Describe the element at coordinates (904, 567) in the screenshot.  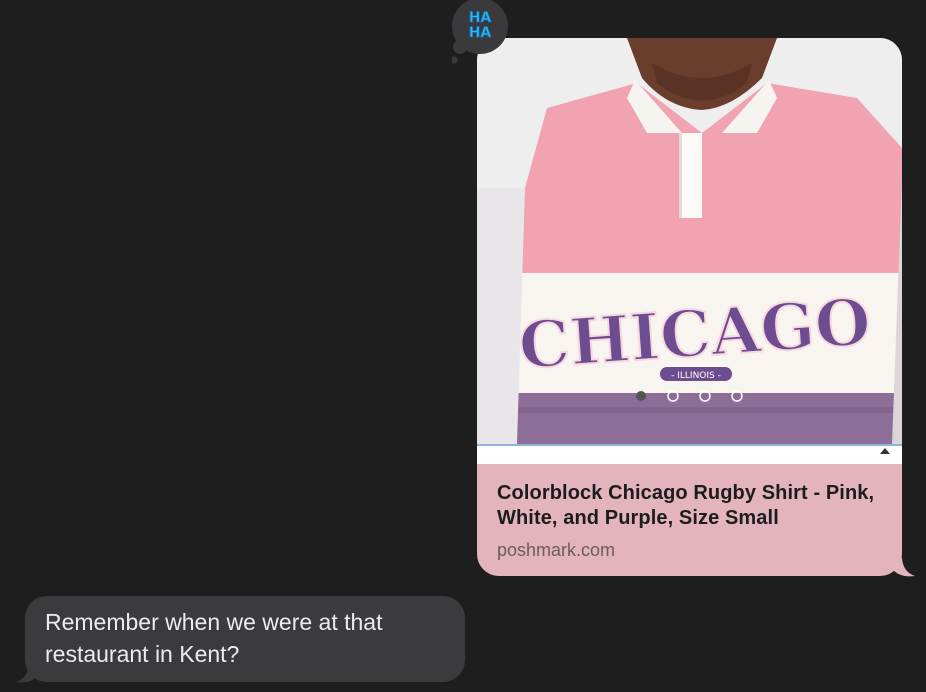
I see `sent-bubble-tail` at that location.